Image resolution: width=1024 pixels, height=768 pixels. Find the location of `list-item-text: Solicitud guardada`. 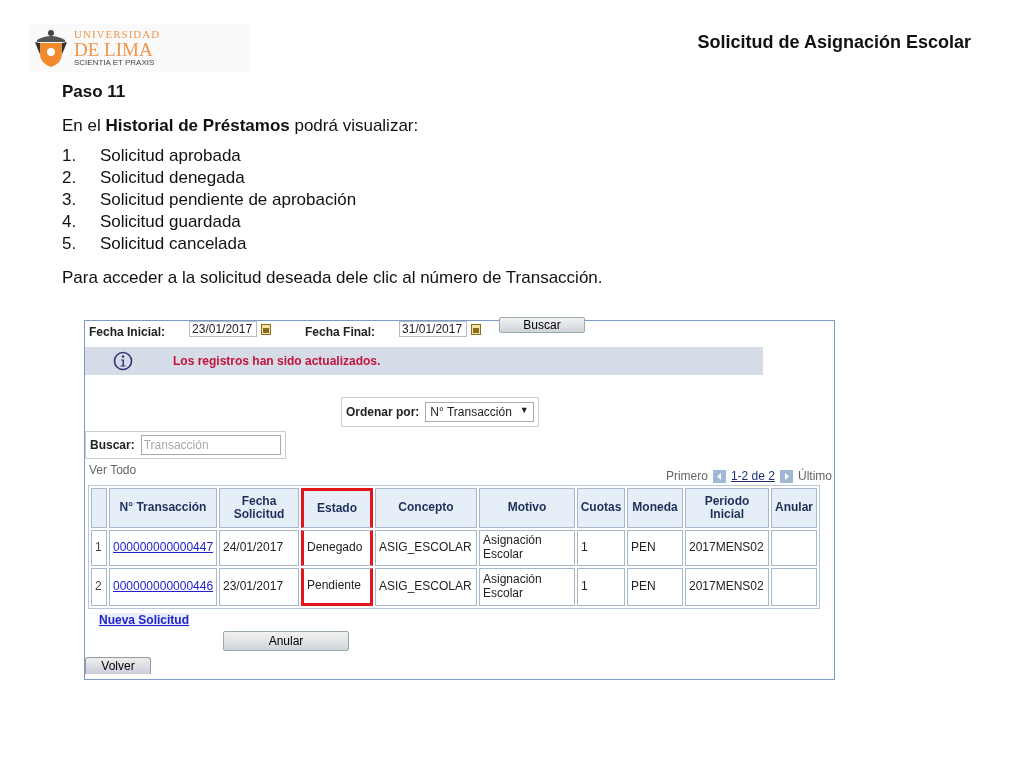

list-item-text: Solicitud guardada is located at coordinates (170, 221).